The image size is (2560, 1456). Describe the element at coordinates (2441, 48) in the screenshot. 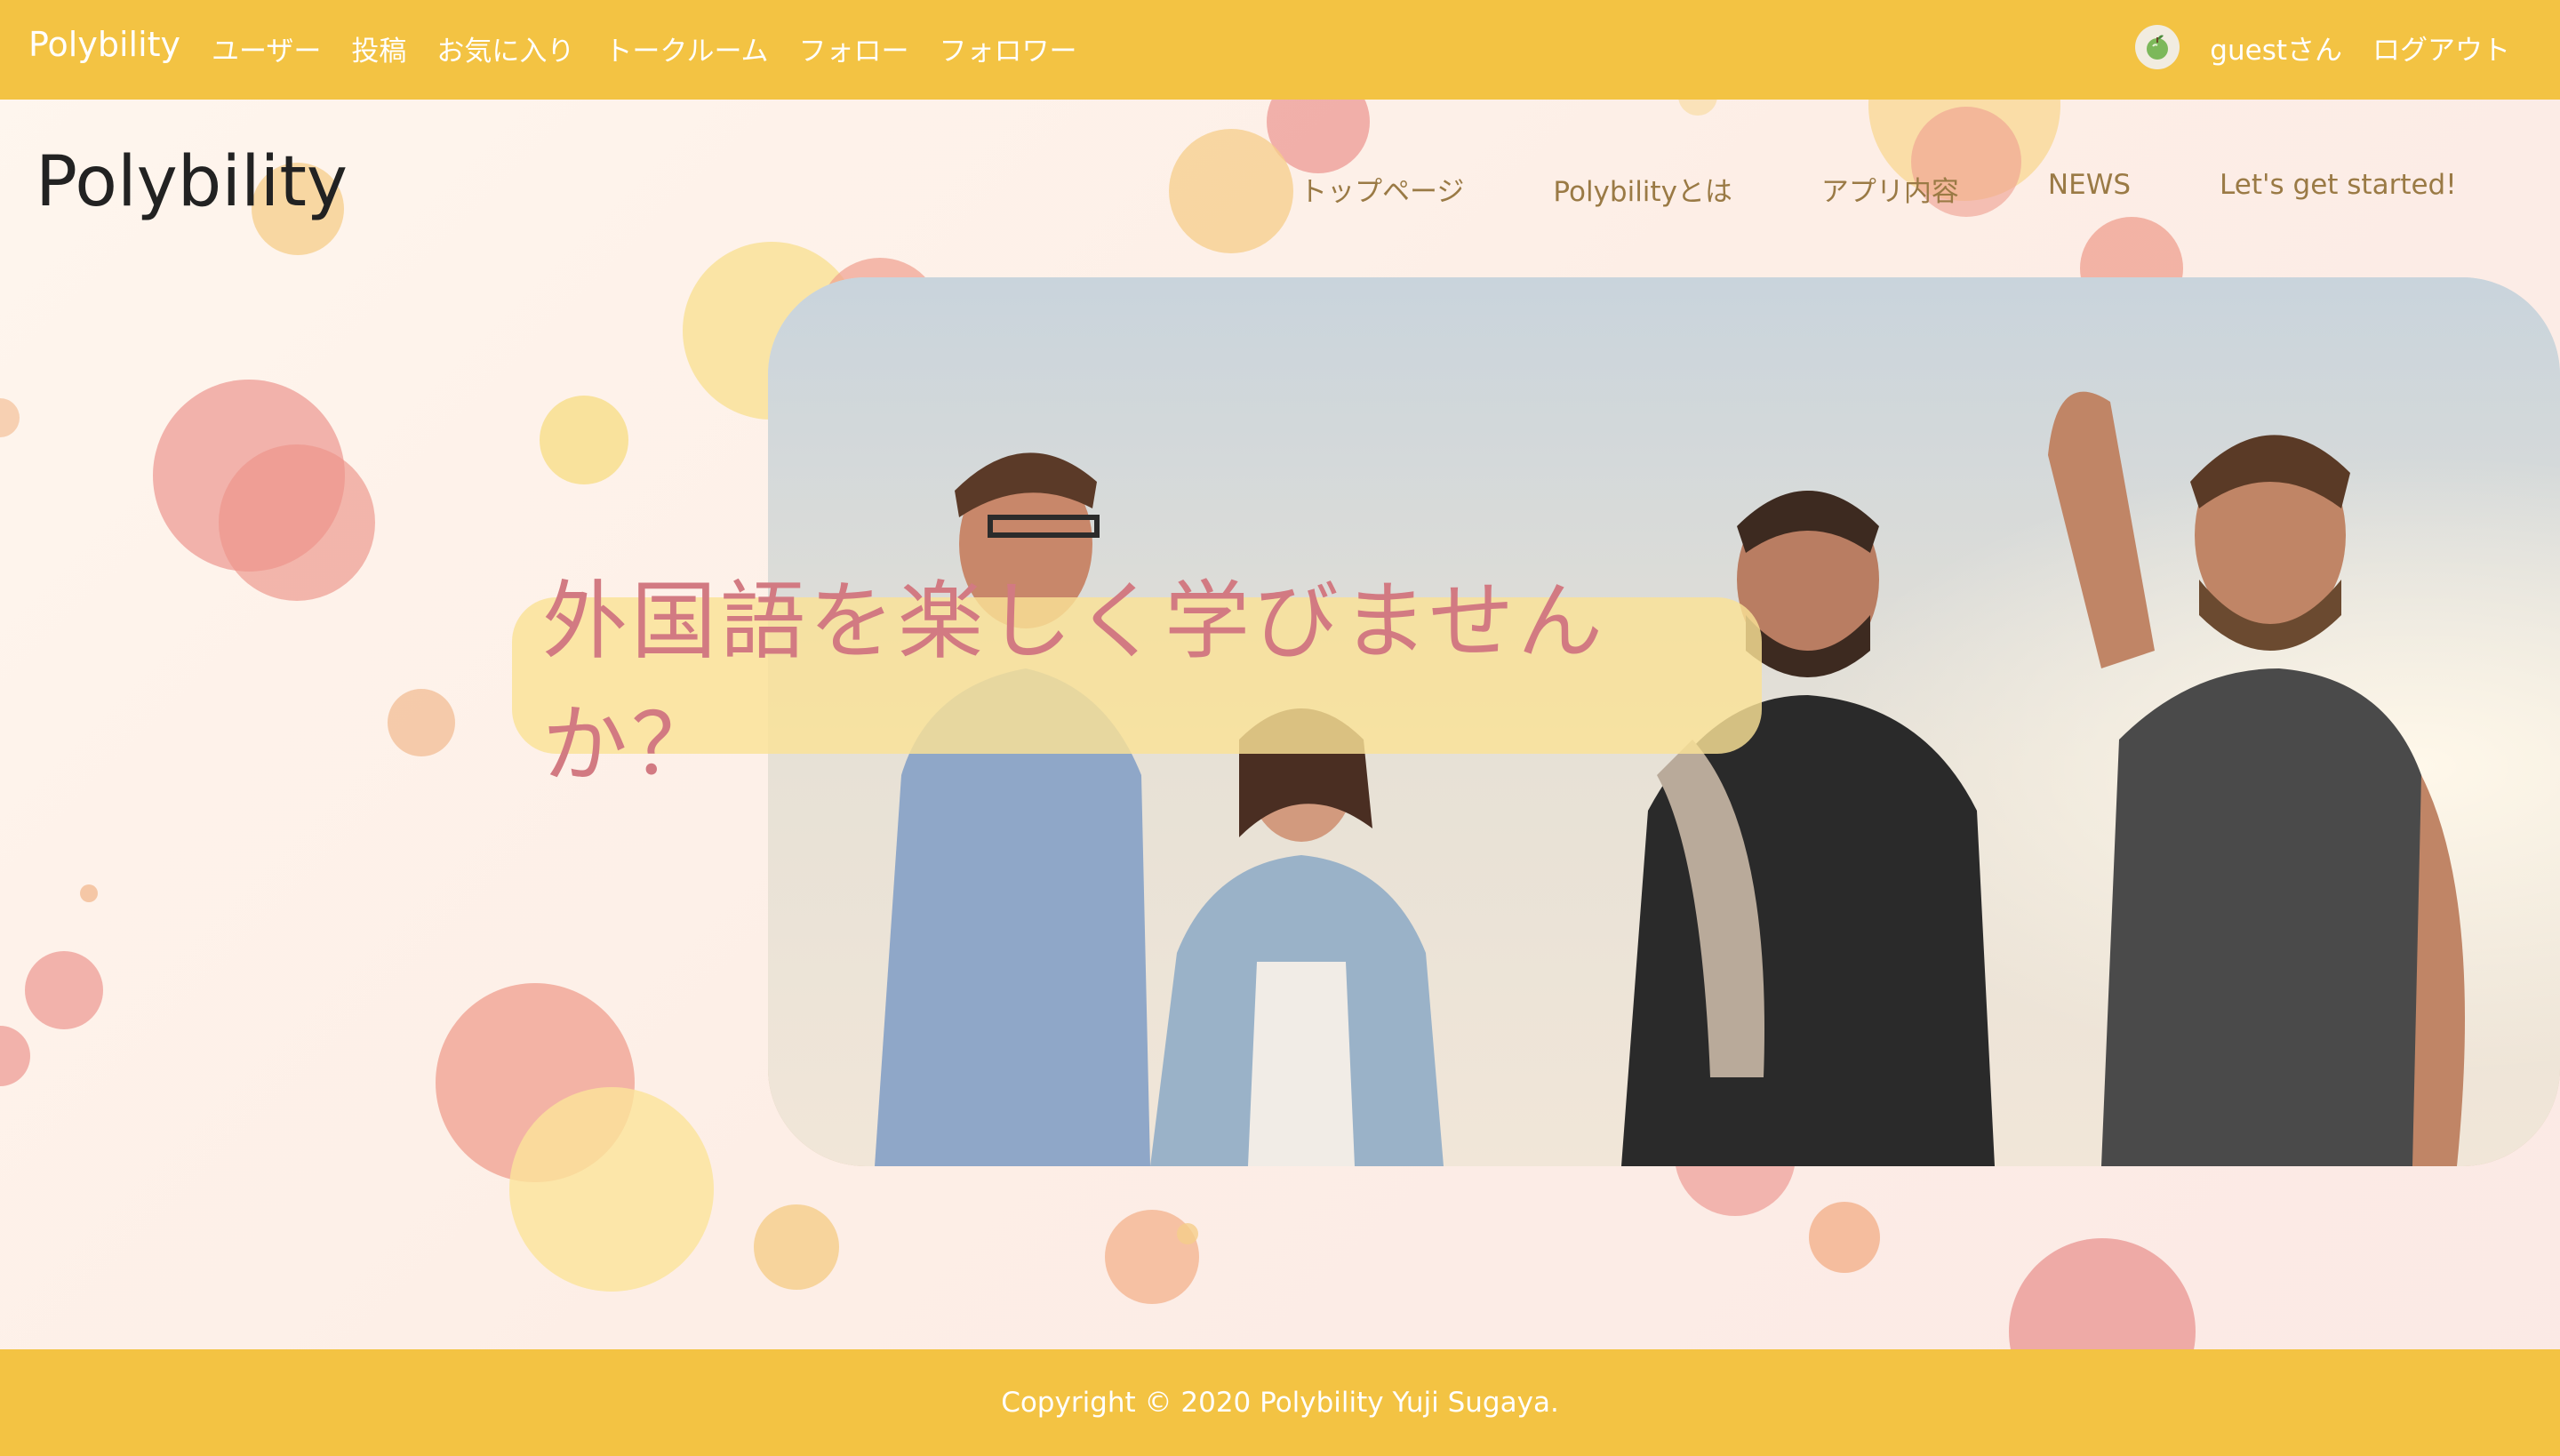

I see `logout-link: ログアウト` at that location.